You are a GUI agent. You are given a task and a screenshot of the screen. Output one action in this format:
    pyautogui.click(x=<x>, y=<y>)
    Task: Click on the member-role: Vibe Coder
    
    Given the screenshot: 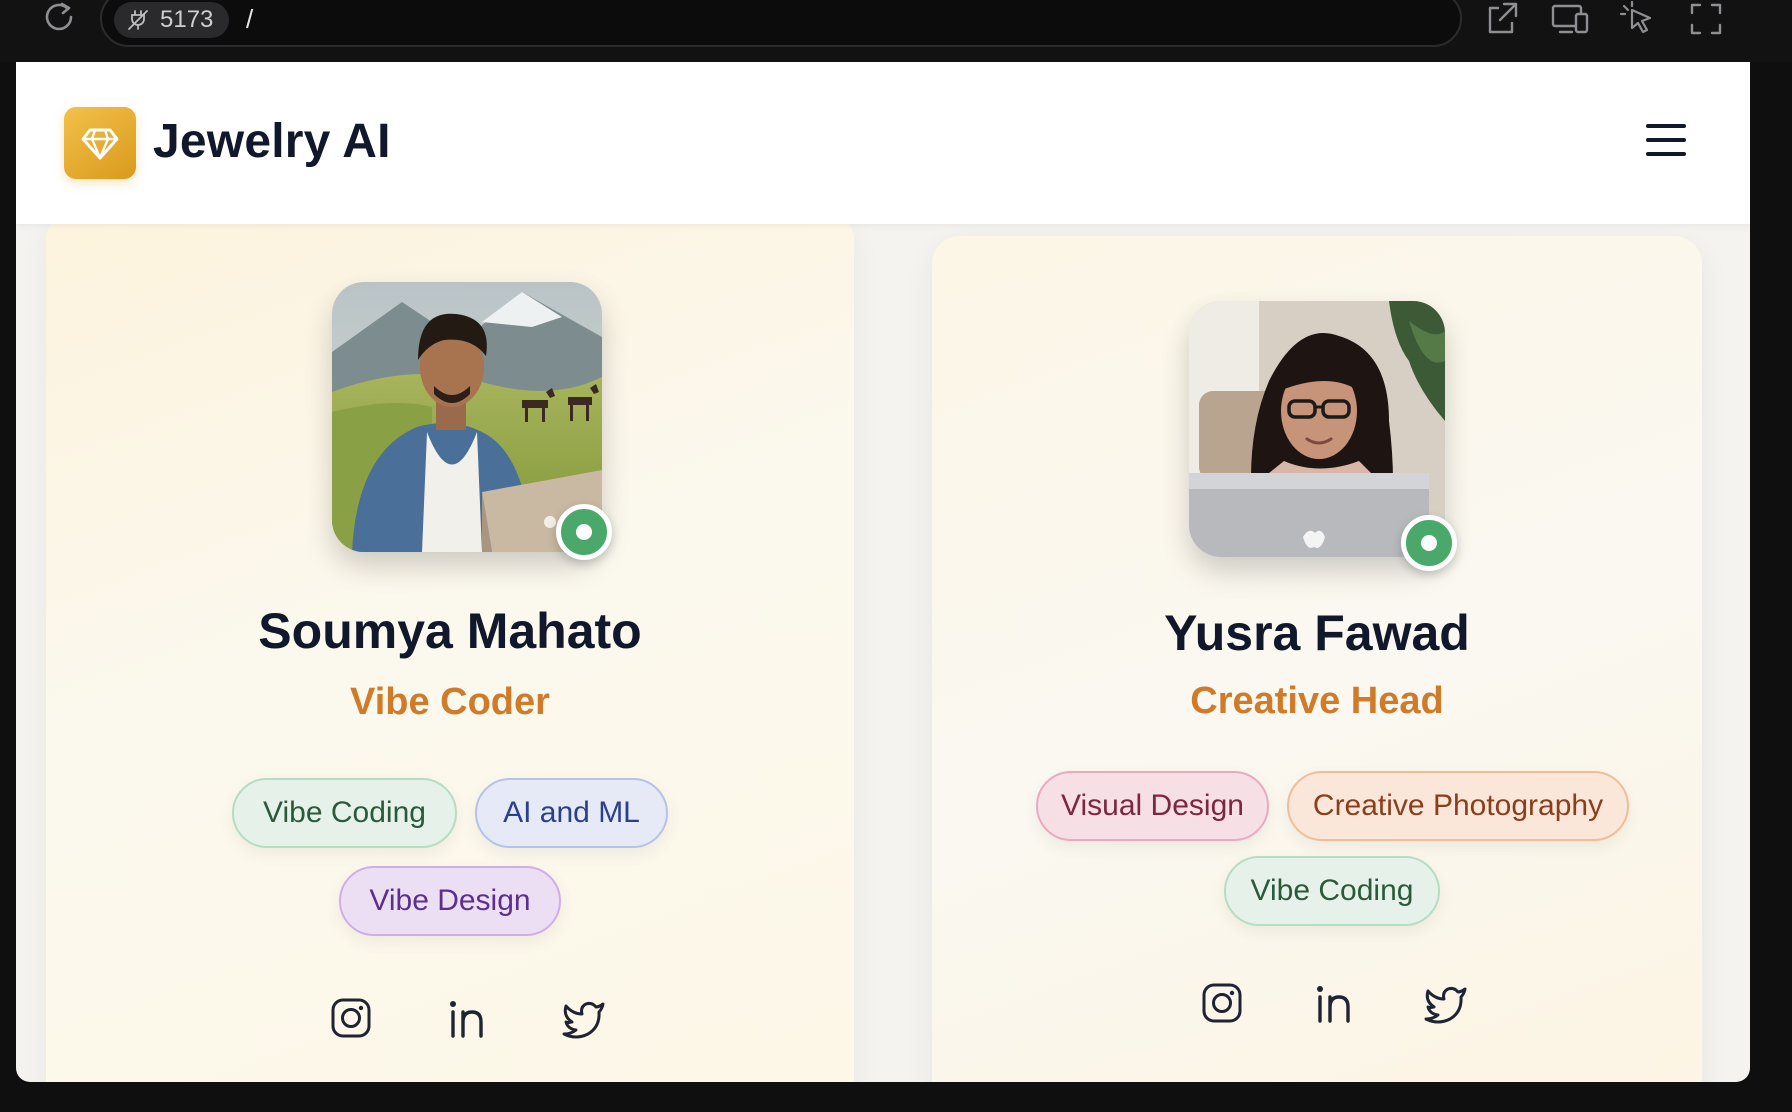 What is the action you would take?
    pyautogui.click(x=450, y=702)
    